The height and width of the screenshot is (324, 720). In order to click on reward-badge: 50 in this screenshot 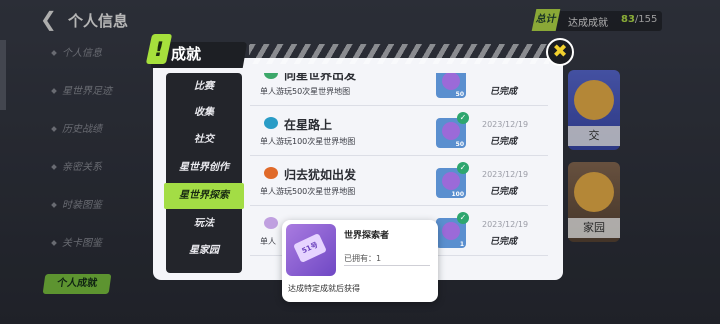, I will do `click(451, 85)`.